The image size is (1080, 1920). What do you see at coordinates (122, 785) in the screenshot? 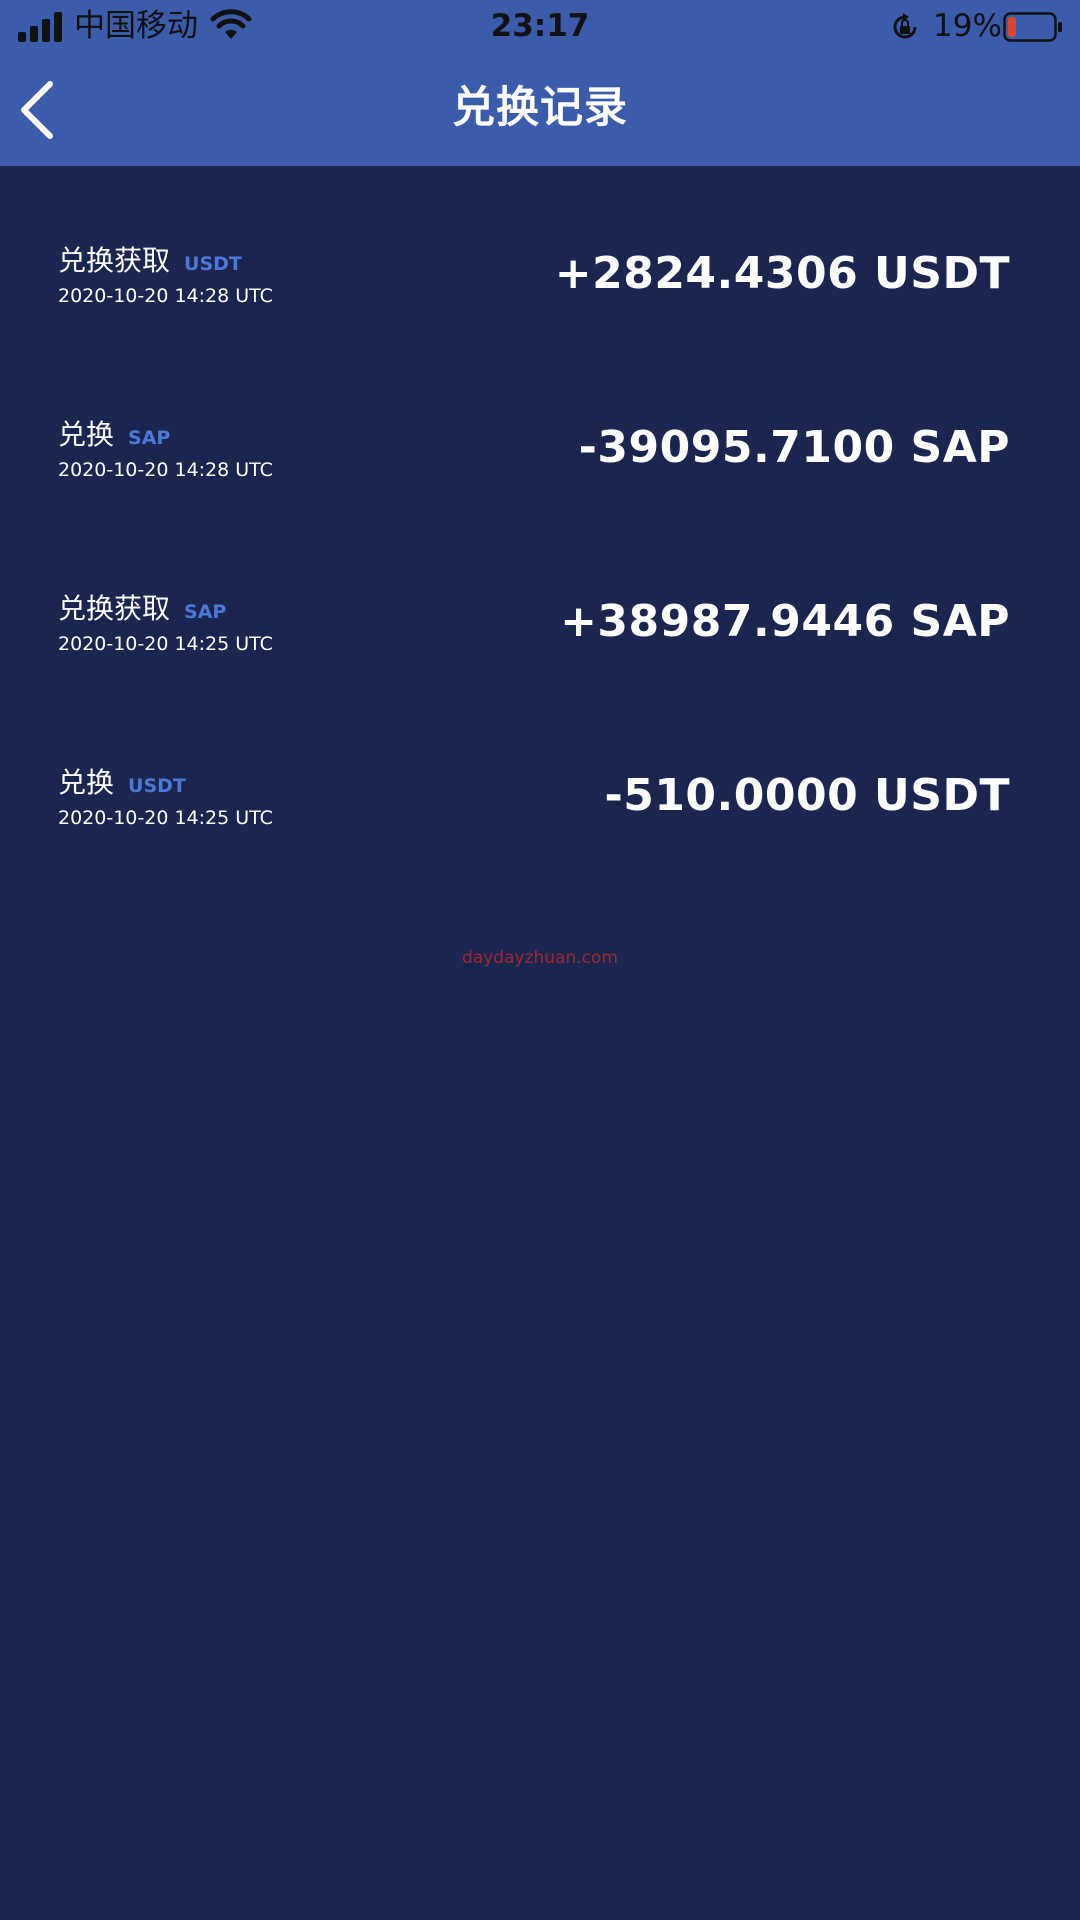
I see `record-title-line: 兑换 USDT` at bounding box center [122, 785].